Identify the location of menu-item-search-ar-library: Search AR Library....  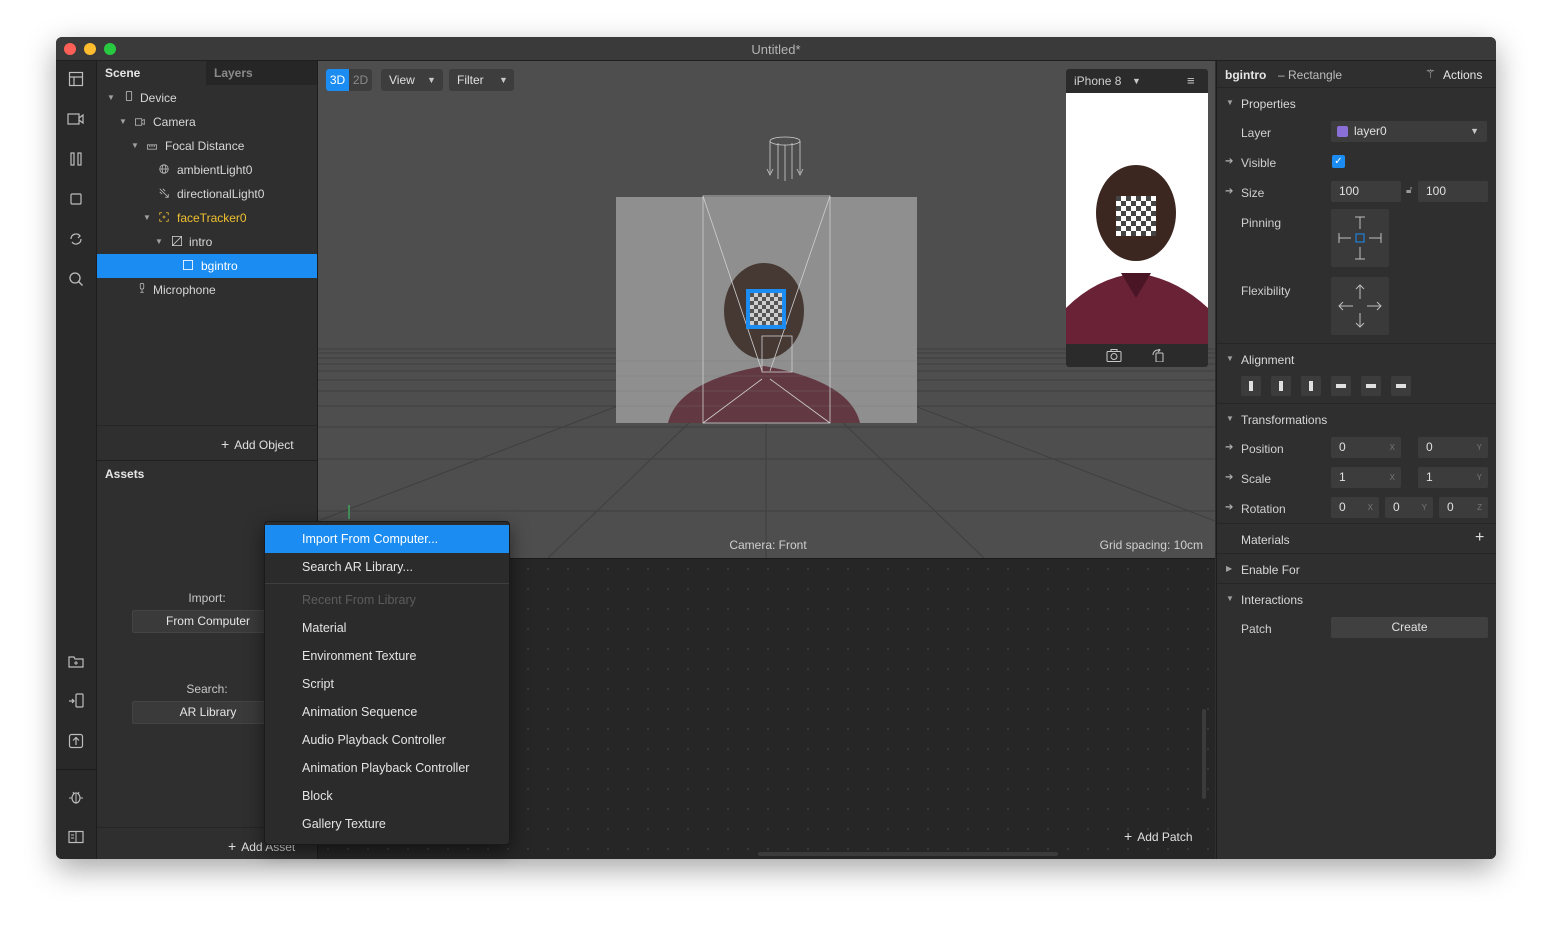
(387, 567).